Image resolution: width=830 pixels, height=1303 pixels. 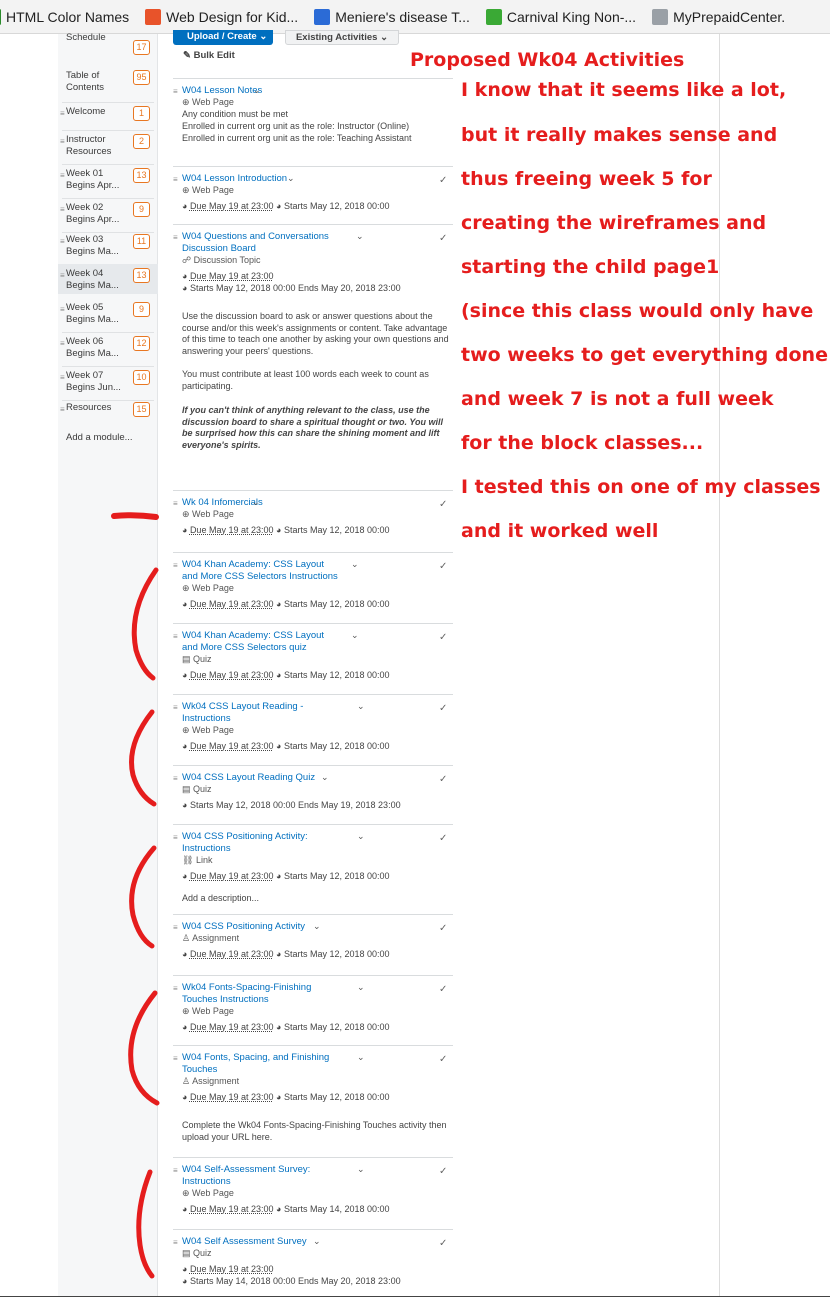 What do you see at coordinates (141, 113) in the screenshot?
I see `item-count-badge: 1` at bounding box center [141, 113].